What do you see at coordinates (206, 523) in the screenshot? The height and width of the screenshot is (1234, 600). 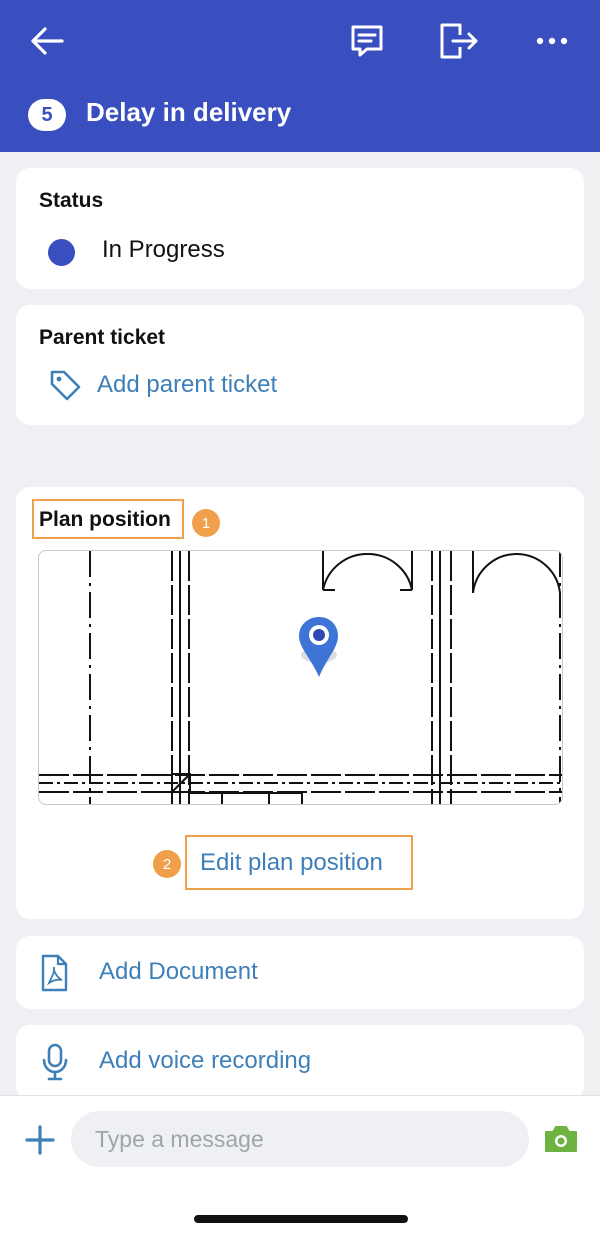 I see `callout-badge-1: 1` at bounding box center [206, 523].